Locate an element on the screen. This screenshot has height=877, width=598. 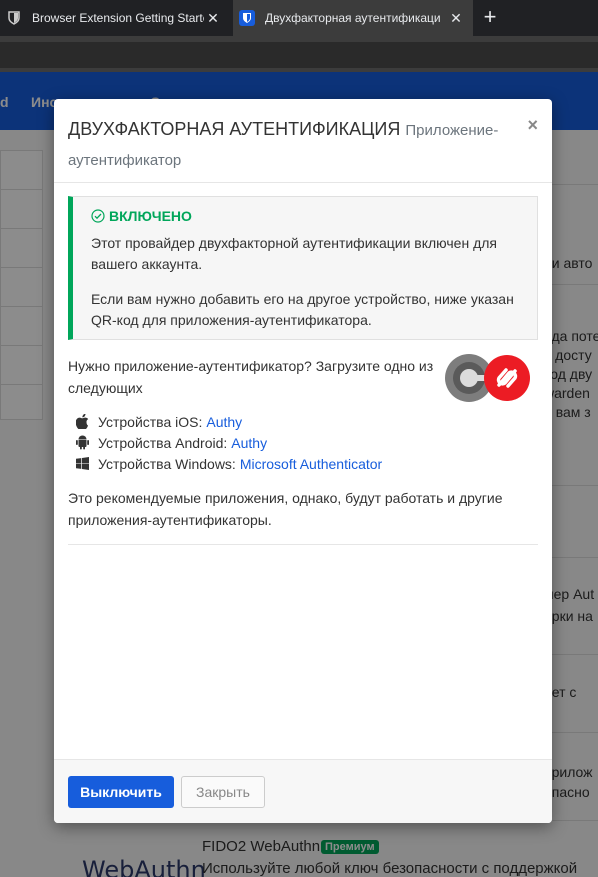
device-label: Устройства iOS: is located at coordinates (150, 421).